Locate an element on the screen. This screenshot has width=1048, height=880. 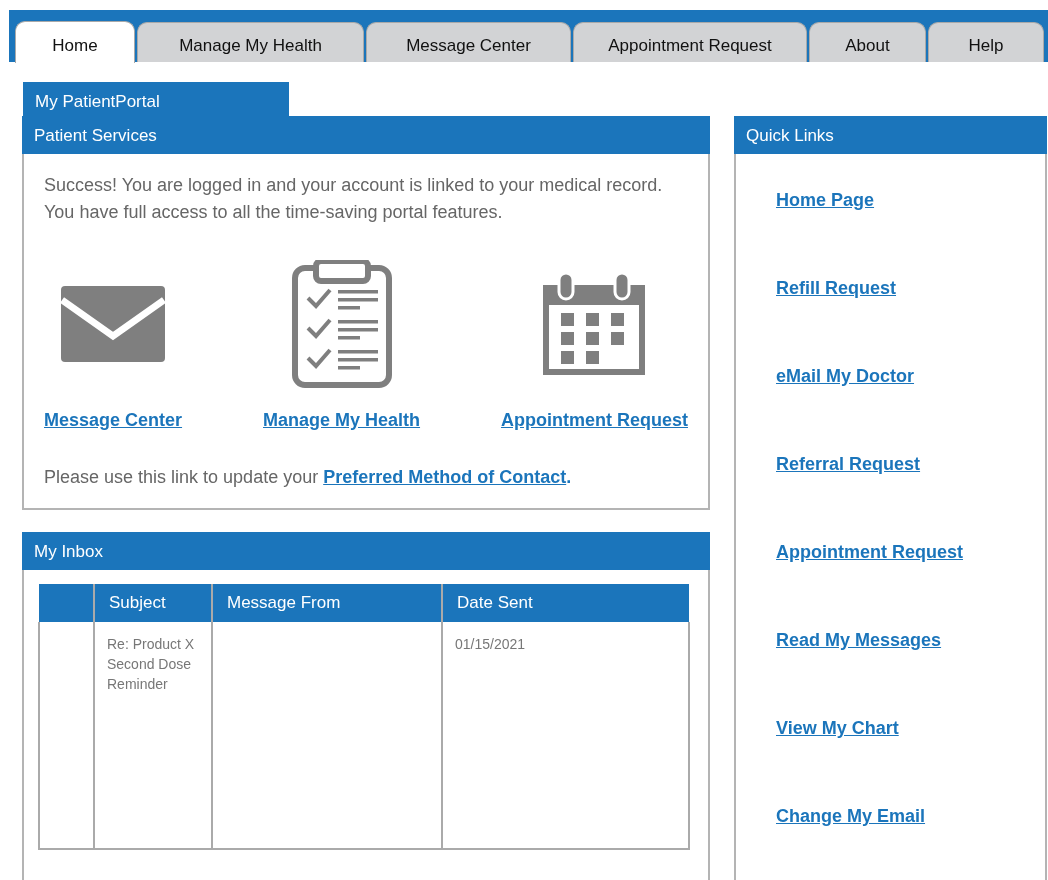
contact-sentence: Please use this link to update your Preferred Method of Contact. is located at coordinates (308, 477).